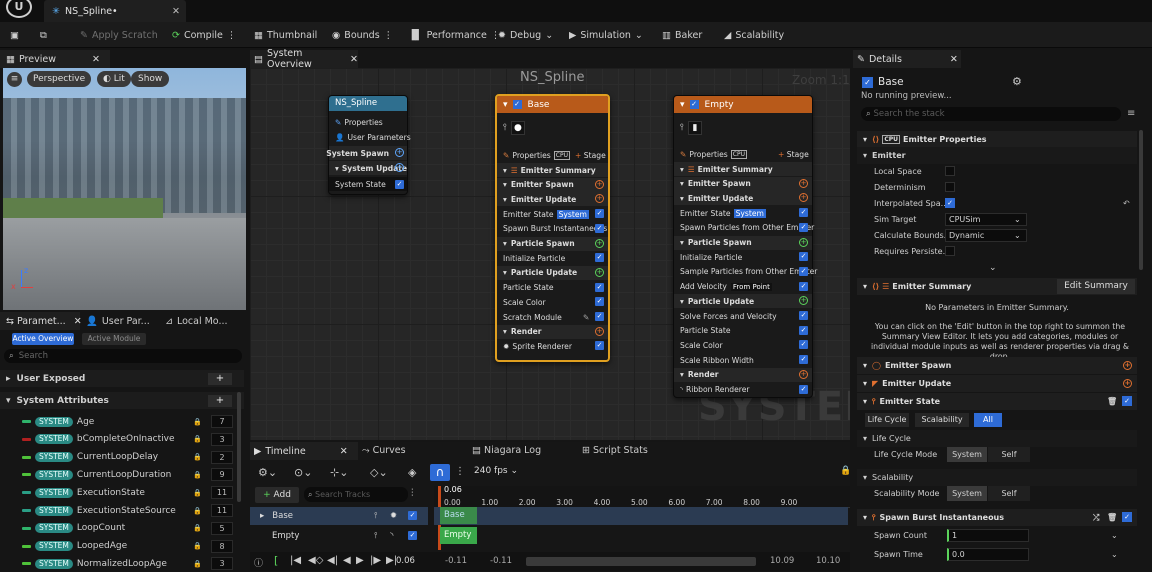 Image resolution: width=1152 pixels, height=572 pixels. I want to click on user-parameters-row: 👤 User Parameters, so click(370, 137).